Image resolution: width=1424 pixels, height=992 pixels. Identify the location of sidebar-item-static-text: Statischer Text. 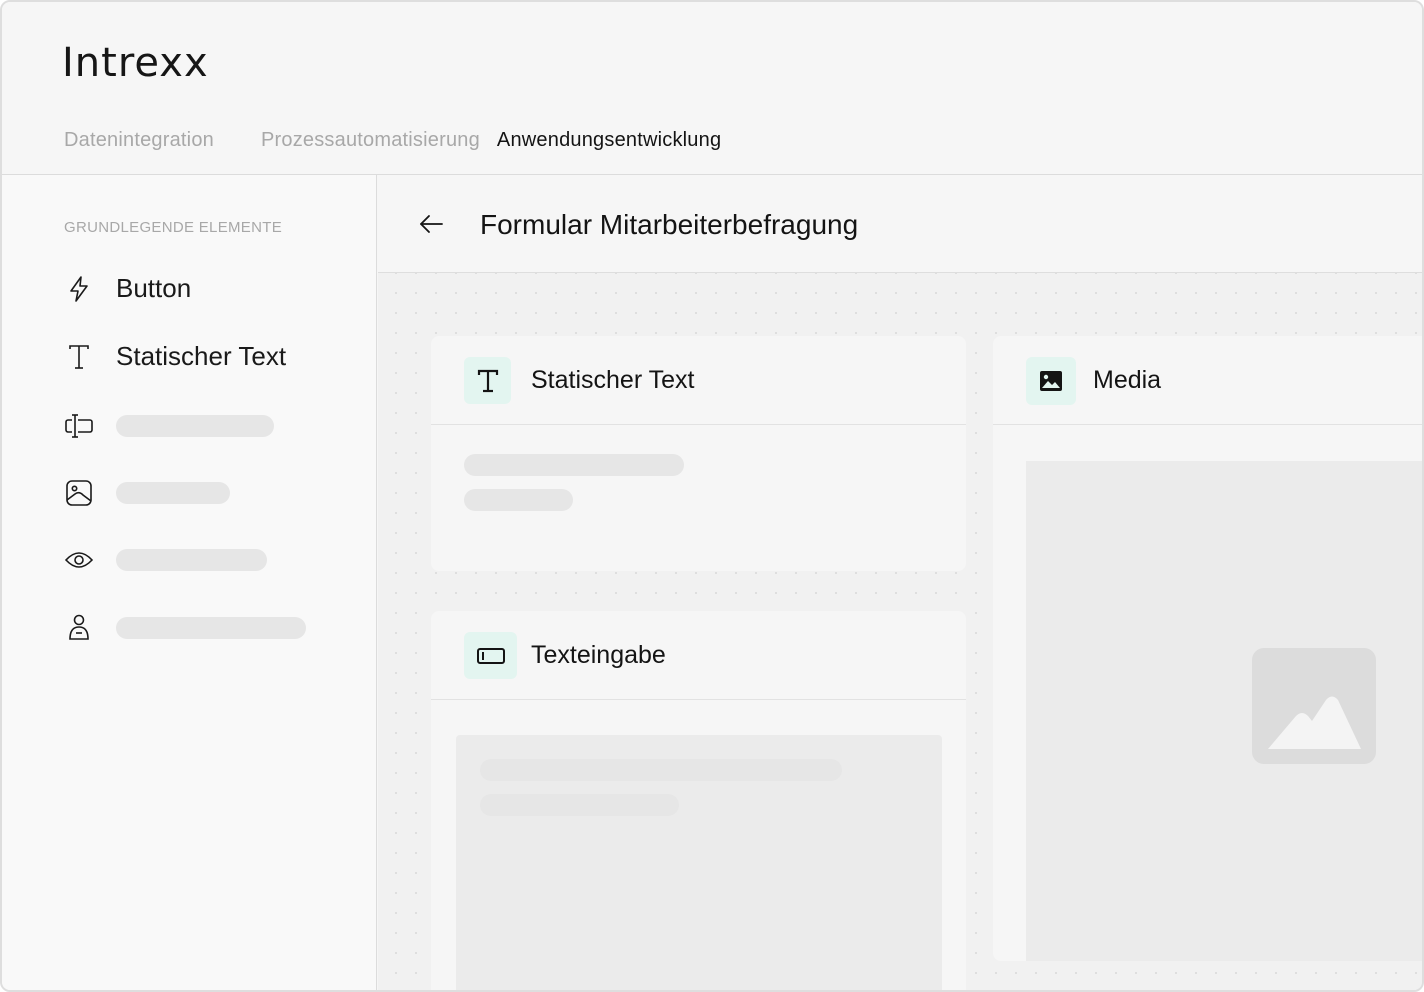
(175, 356).